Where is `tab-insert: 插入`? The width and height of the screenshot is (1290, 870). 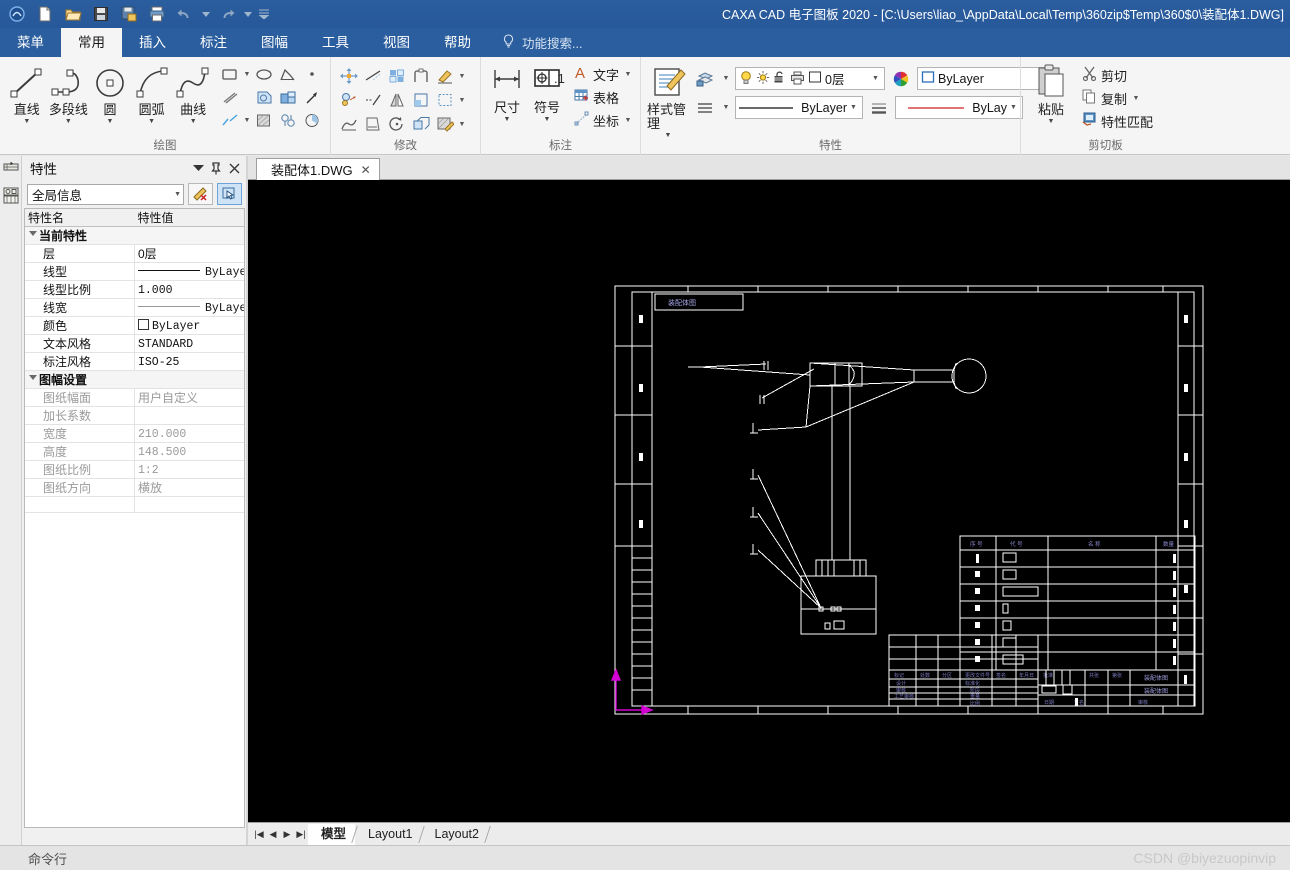 tab-insert: 插入 is located at coordinates (152, 42).